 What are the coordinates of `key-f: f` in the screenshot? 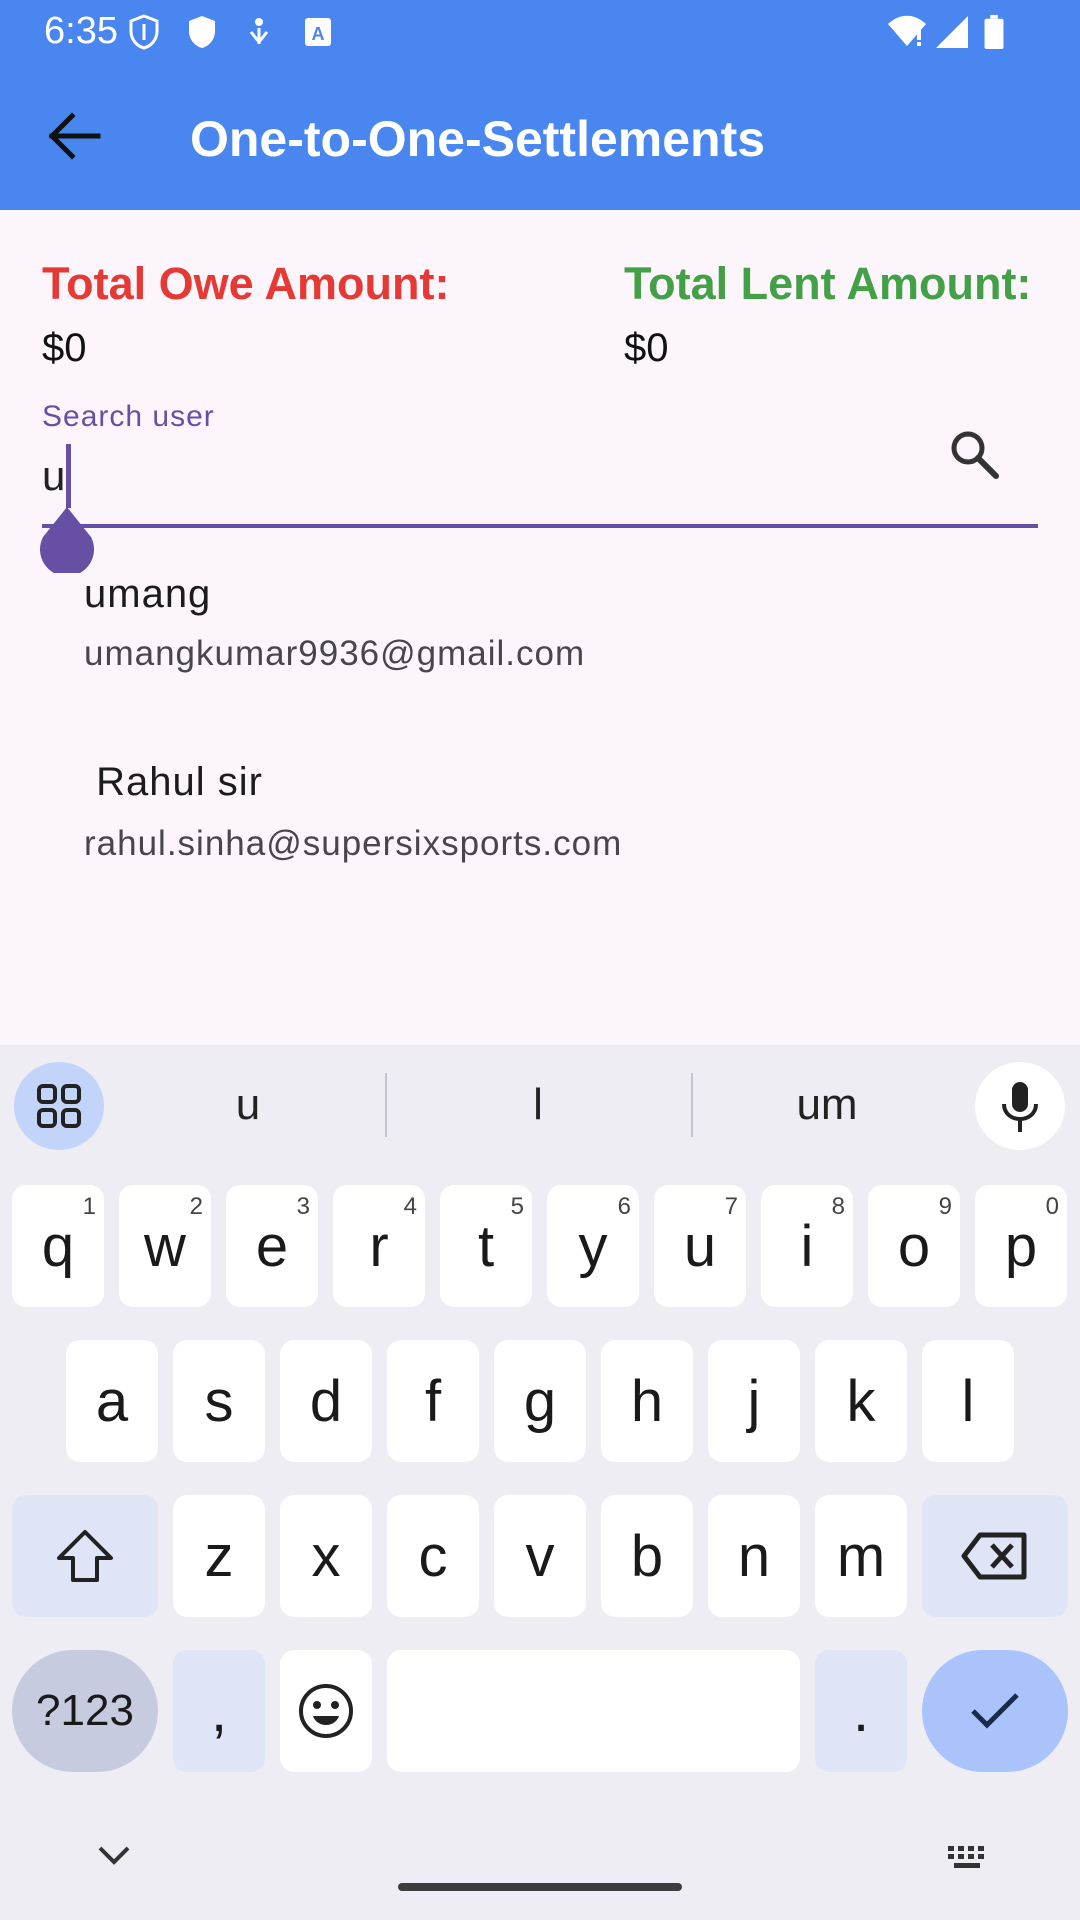 It's located at (433, 1401).